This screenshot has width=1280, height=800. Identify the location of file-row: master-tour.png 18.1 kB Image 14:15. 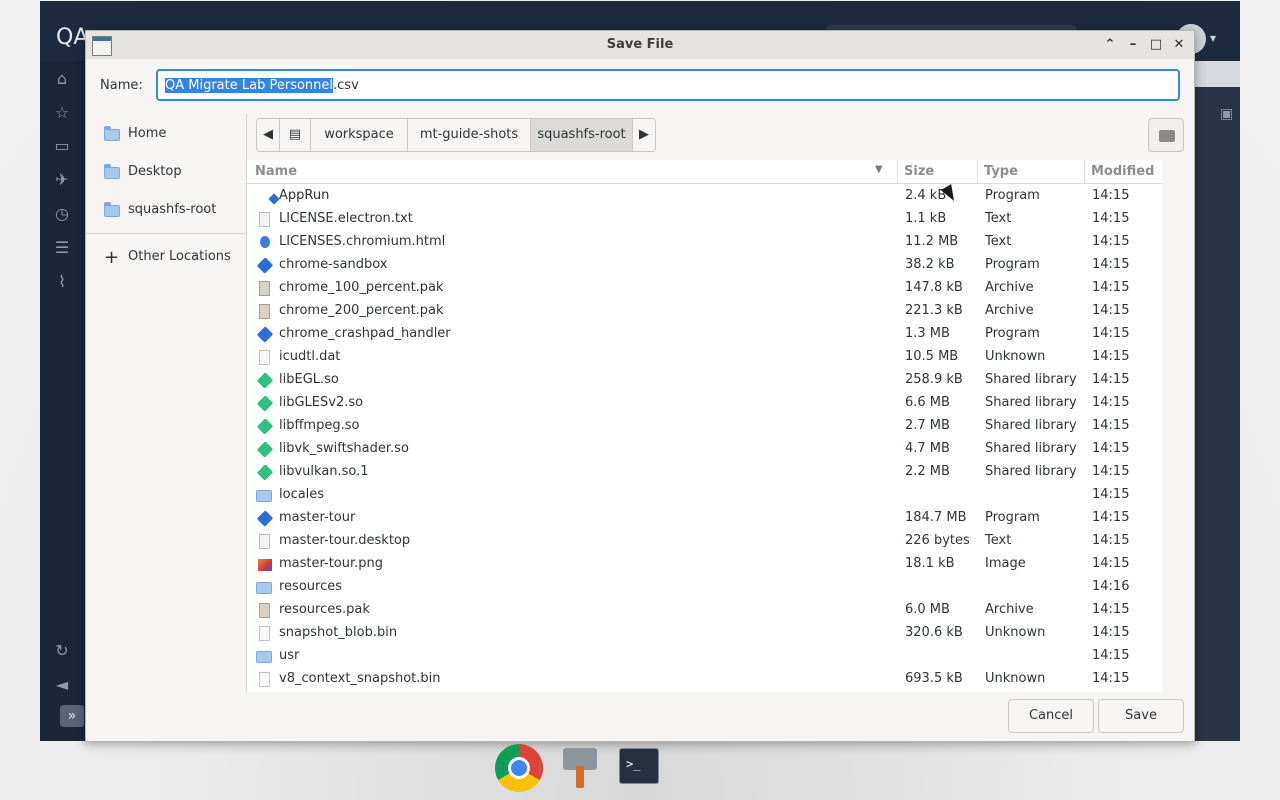
(704, 564).